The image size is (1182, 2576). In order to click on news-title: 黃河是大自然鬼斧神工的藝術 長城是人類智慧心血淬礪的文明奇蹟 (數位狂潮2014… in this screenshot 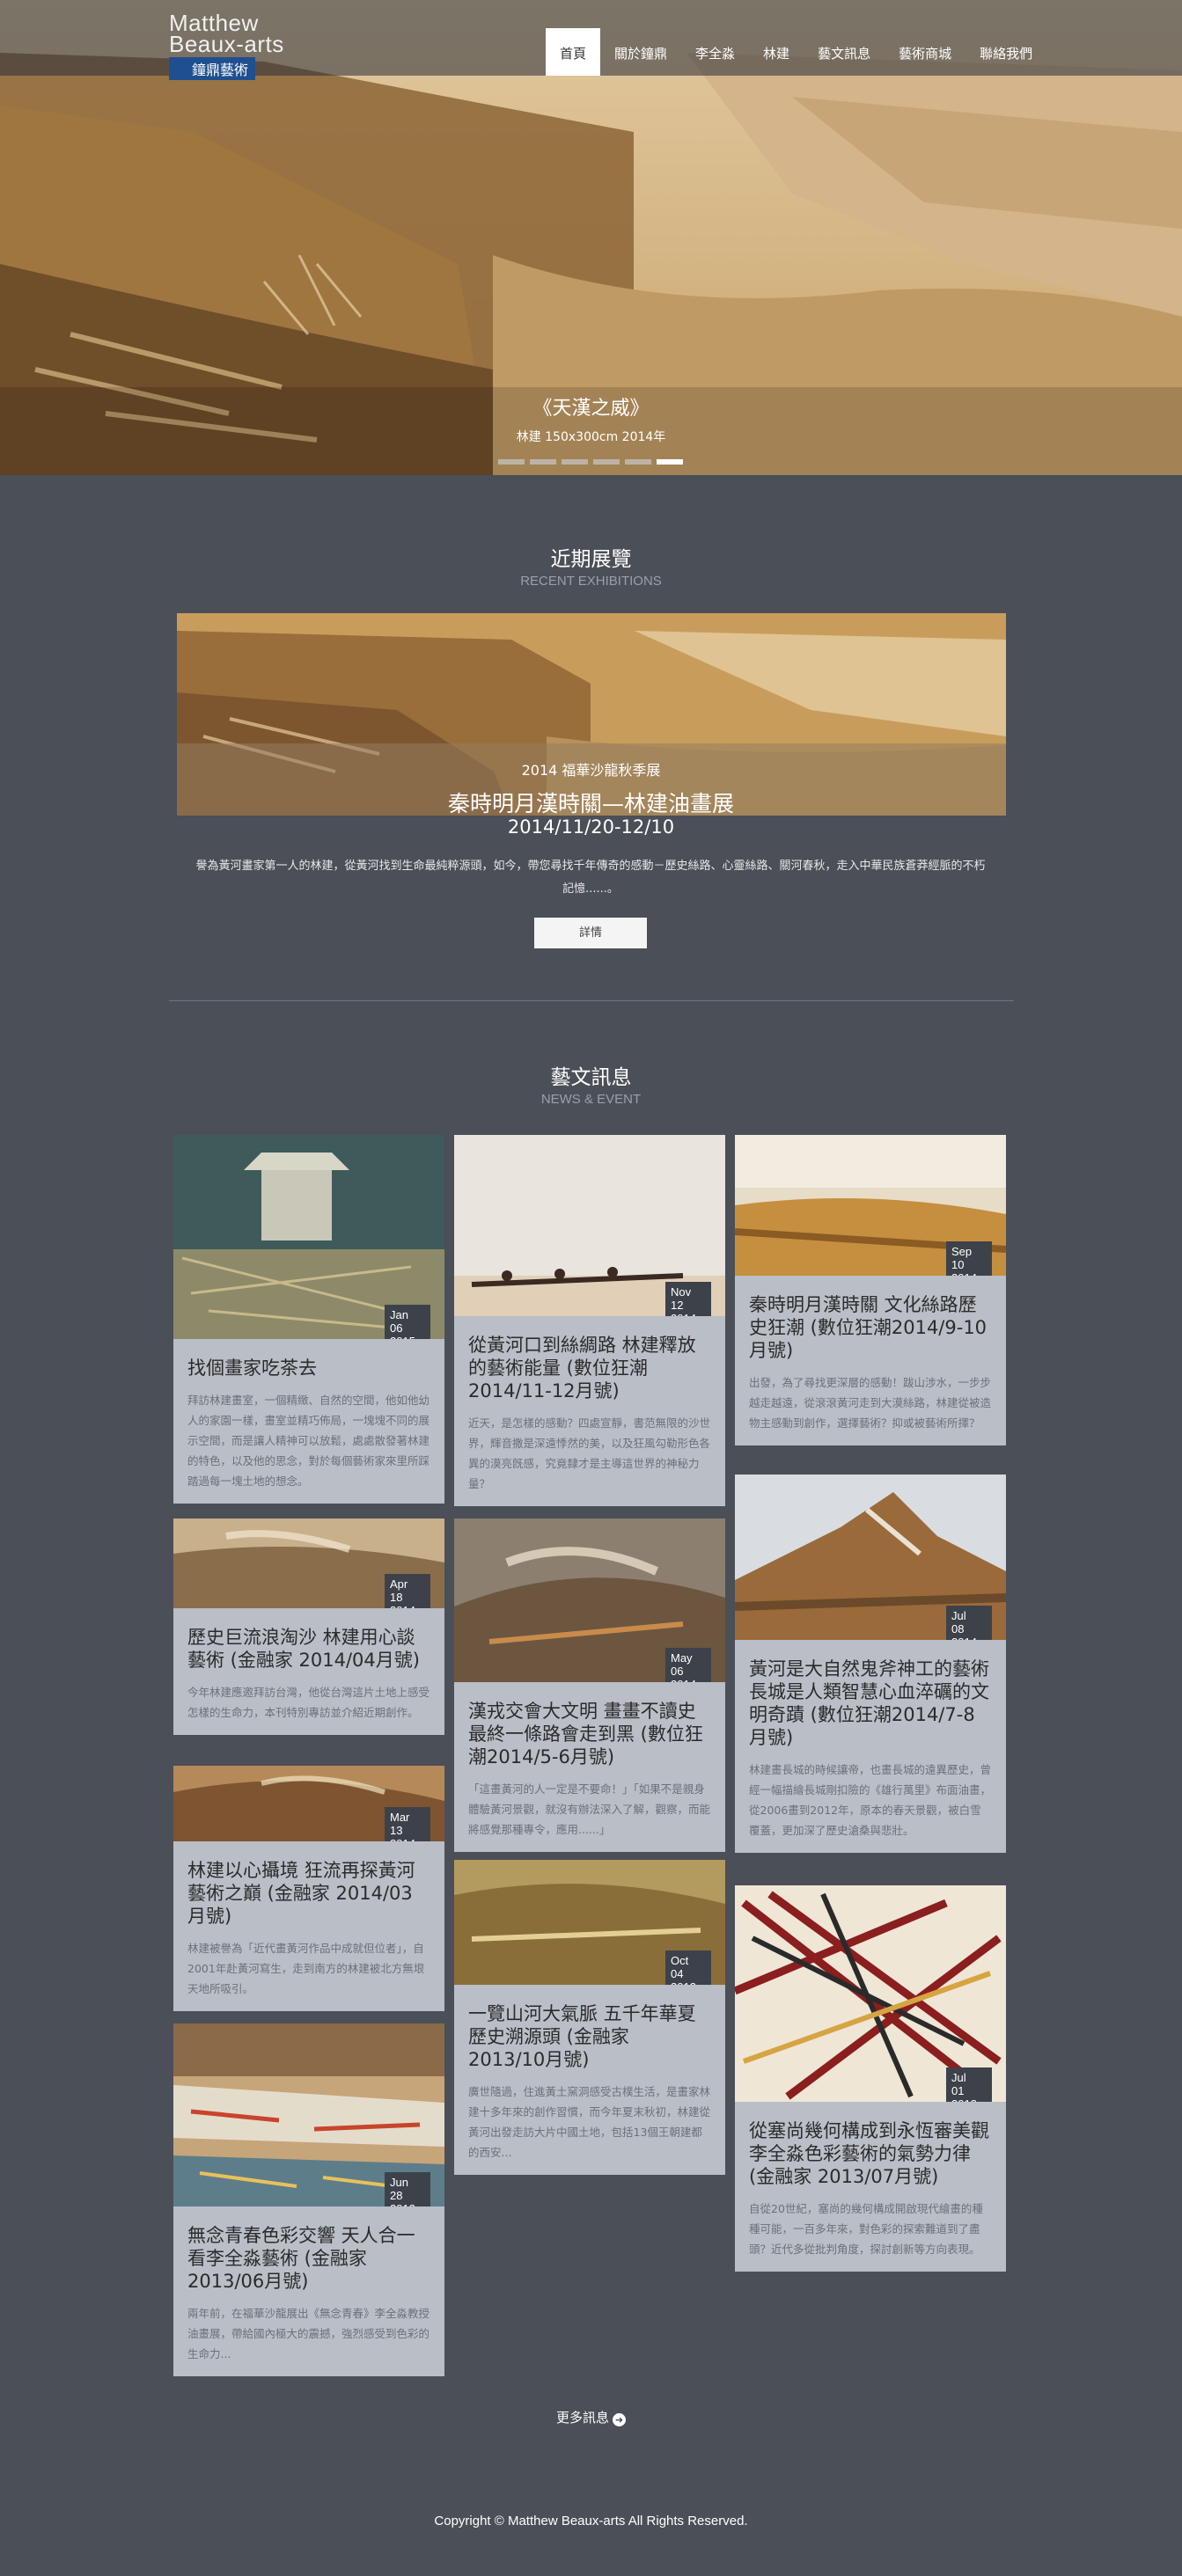, I will do `click(870, 1697)`.